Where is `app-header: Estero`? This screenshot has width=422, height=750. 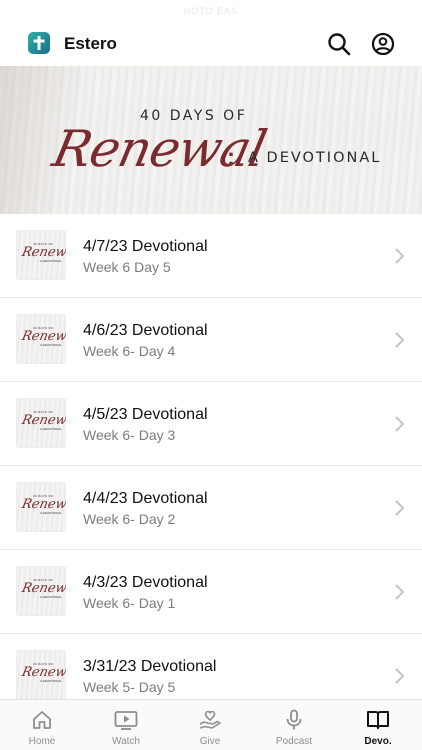 app-header: Estero is located at coordinates (211, 44).